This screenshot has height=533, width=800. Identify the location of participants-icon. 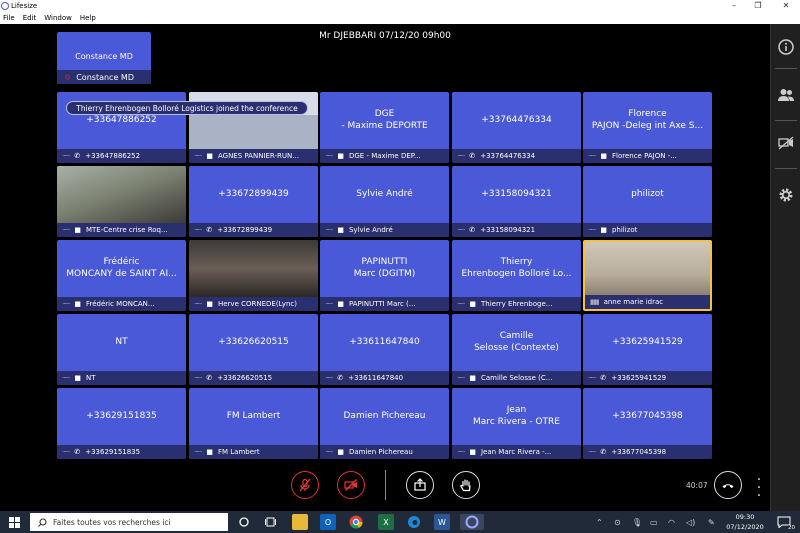
(785, 95).